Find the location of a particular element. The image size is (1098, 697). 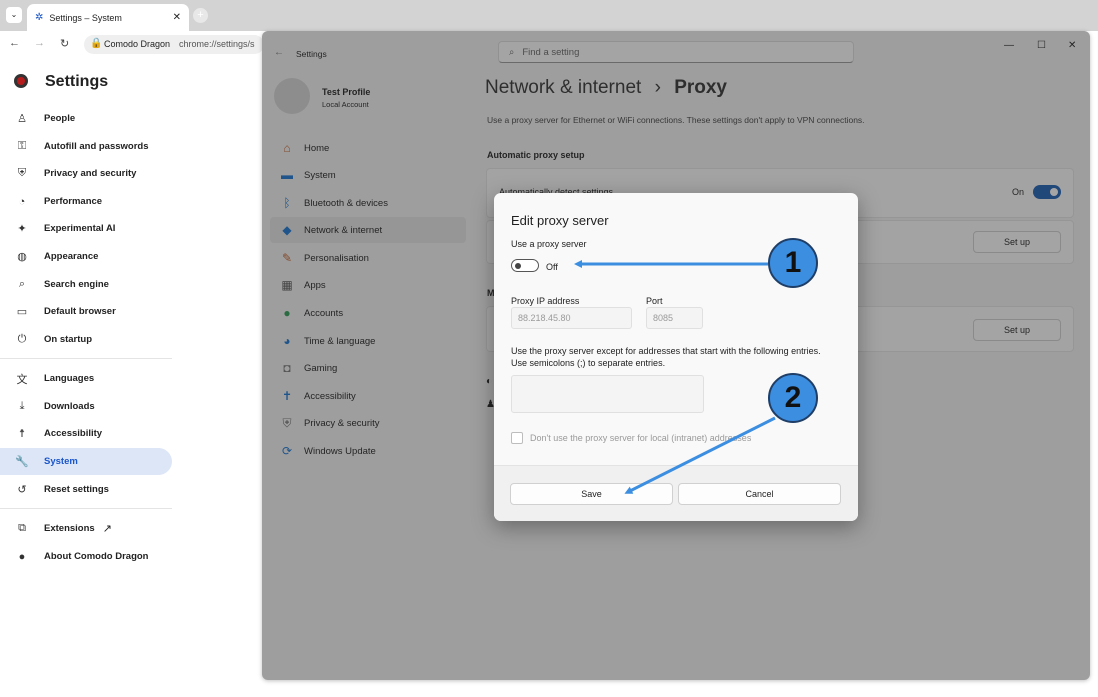

annotation-badge-2: 2 is located at coordinates (793, 398).